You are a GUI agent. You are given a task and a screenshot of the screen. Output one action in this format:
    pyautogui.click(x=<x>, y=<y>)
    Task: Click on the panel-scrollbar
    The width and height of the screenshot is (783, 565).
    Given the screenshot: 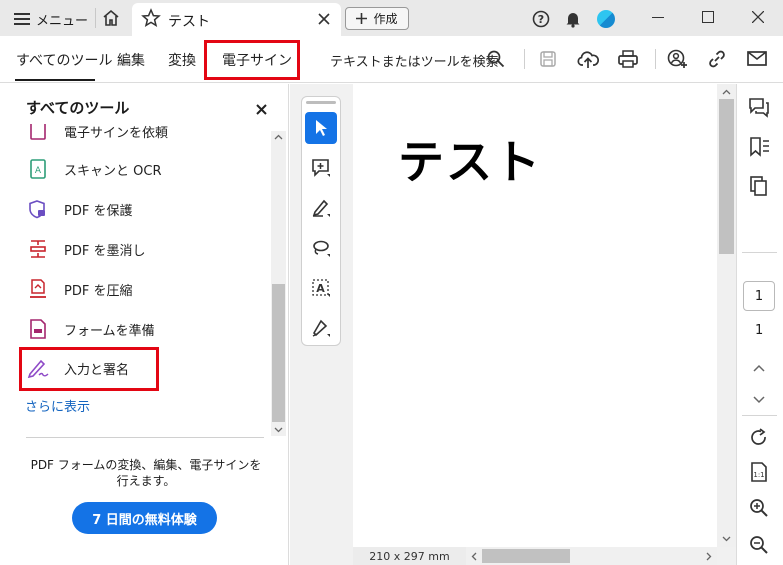 What is the action you would take?
    pyautogui.click(x=278, y=283)
    